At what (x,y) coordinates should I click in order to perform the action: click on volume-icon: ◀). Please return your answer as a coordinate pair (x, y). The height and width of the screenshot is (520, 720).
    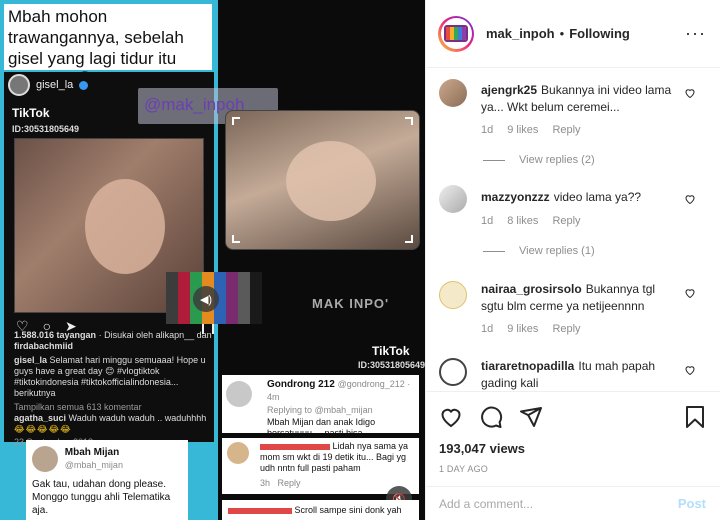
    Looking at the image, I should click on (206, 299).